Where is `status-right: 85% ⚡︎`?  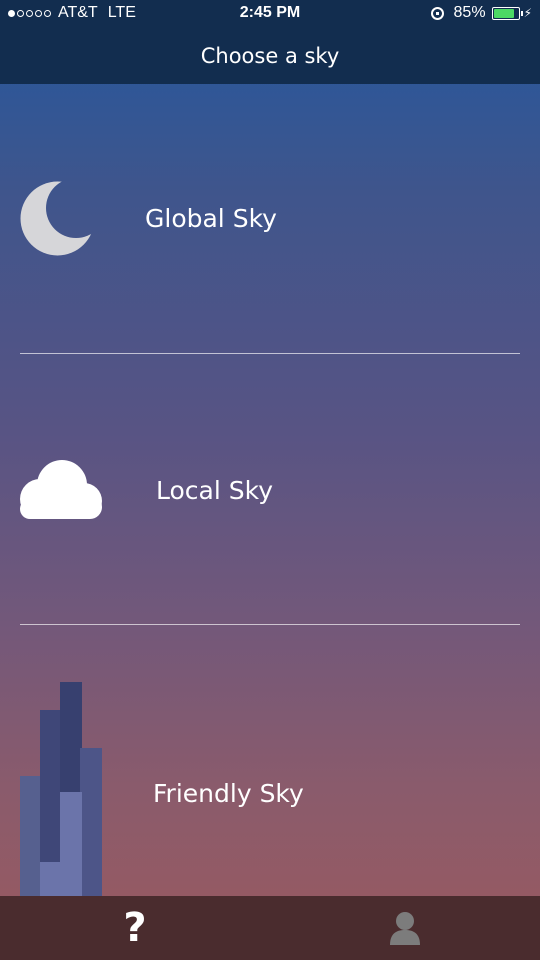 status-right: 85% ⚡︎ is located at coordinates (481, 13).